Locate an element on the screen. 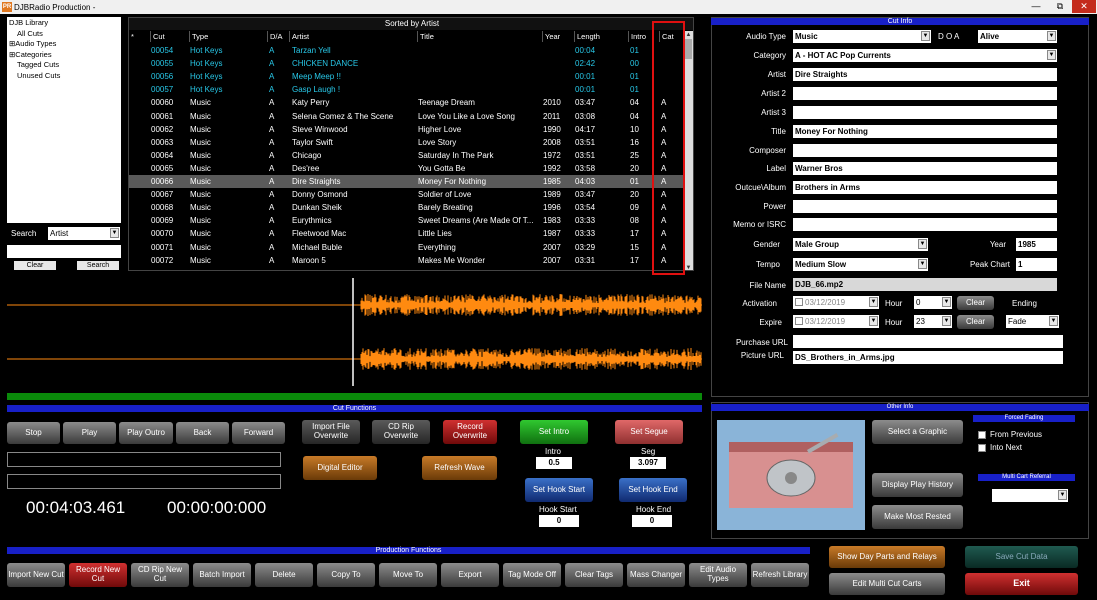  search-field-select: Artist ▼ is located at coordinates (84, 233).